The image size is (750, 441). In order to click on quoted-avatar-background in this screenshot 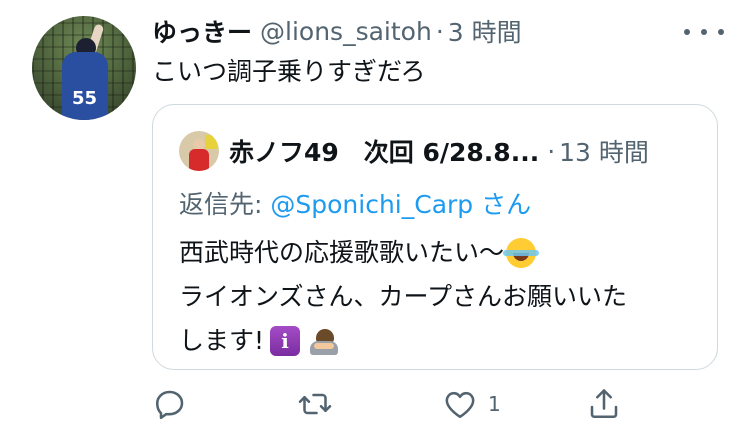, I will do `click(211, 142)`.